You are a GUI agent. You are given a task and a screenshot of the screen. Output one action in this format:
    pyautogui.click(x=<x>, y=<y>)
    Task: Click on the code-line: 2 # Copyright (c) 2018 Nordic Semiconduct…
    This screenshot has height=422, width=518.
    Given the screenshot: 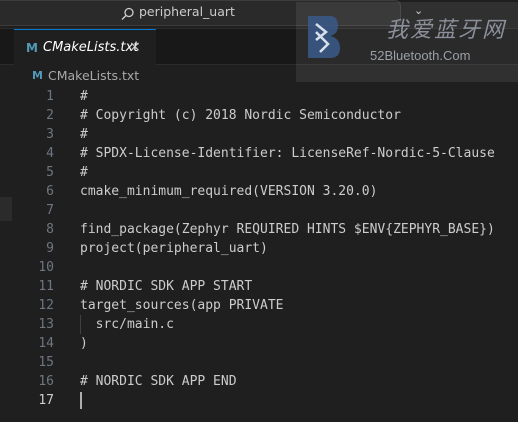 What is the action you would take?
    pyautogui.click(x=266, y=115)
    